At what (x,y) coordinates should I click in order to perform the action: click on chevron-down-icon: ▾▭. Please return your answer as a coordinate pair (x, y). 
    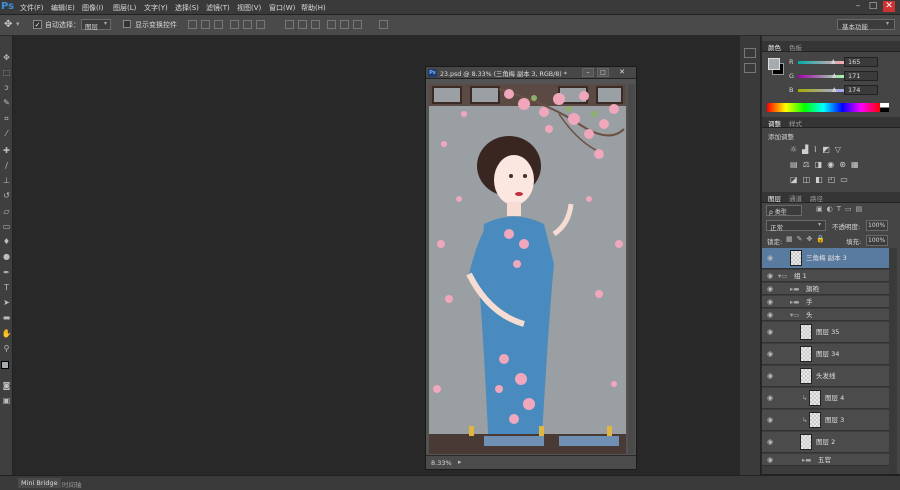
    Looking at the image, I should click on (782, 276).